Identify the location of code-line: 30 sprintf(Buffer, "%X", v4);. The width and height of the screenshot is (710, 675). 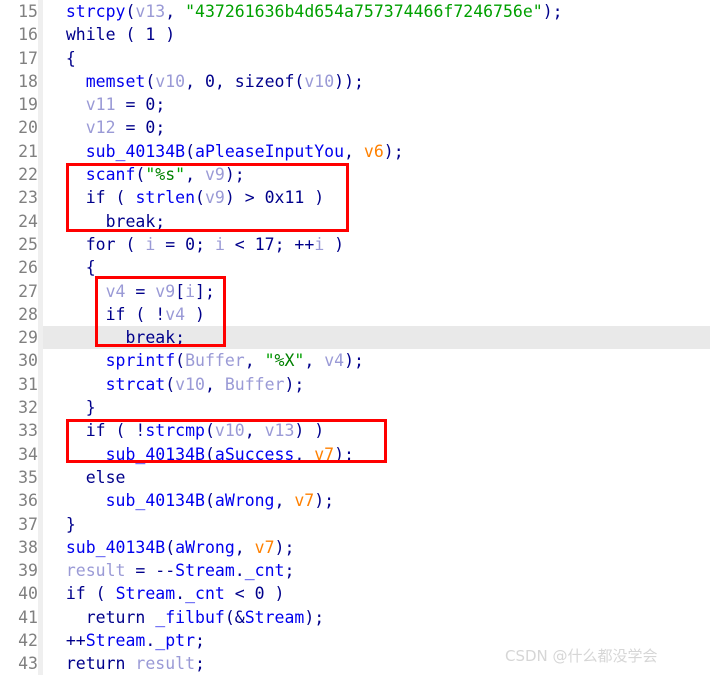
(355, 360).